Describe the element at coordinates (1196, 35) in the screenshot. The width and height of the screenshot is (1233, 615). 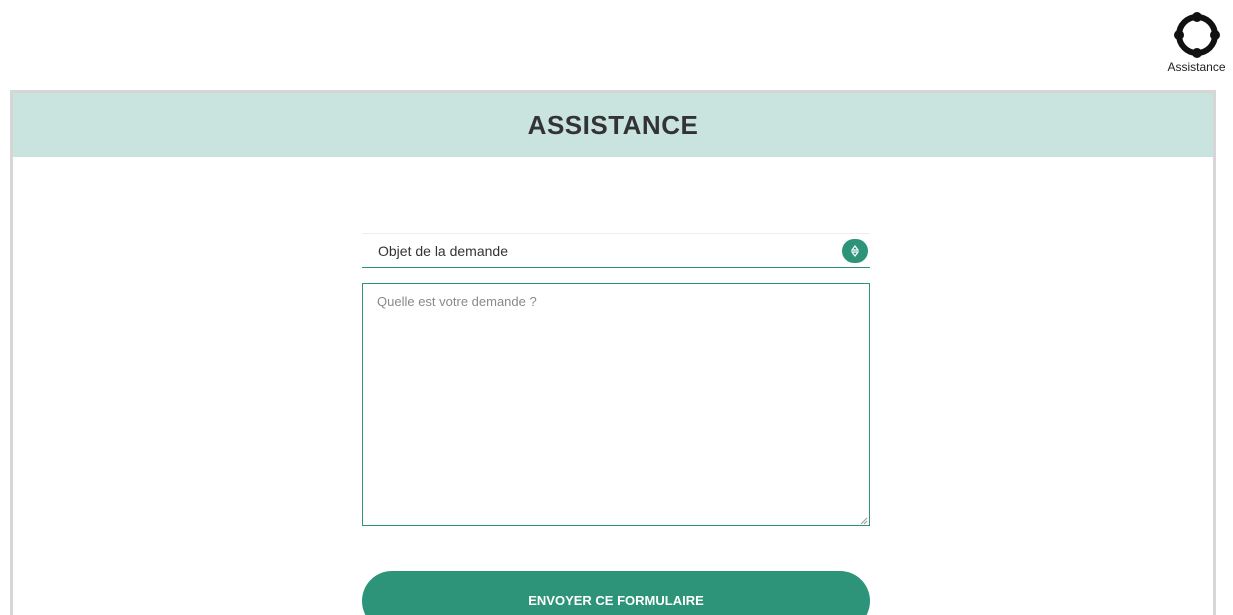
I see `lifebuoy-icon` at that location.